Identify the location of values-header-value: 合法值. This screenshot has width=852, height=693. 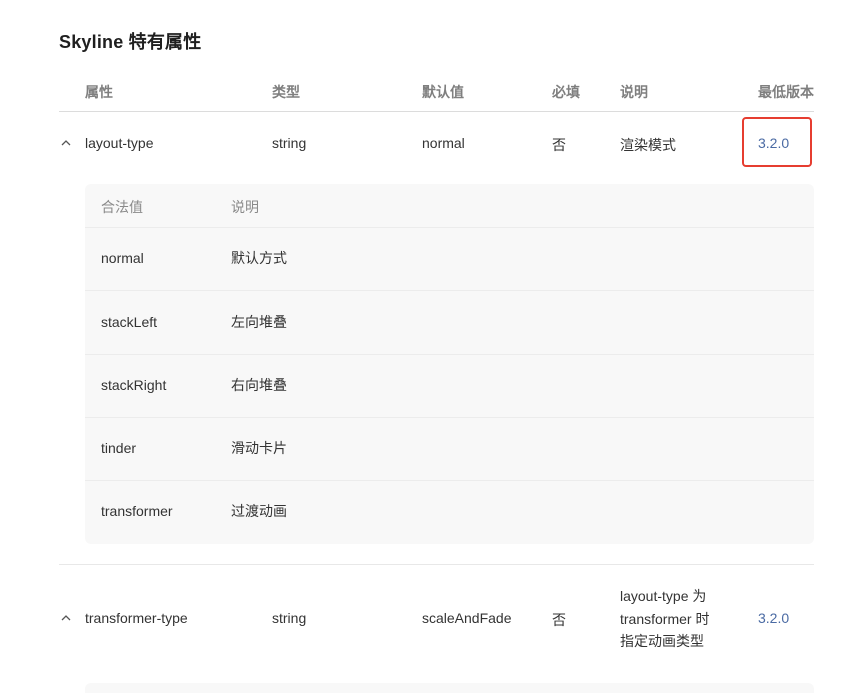
(122, 207).